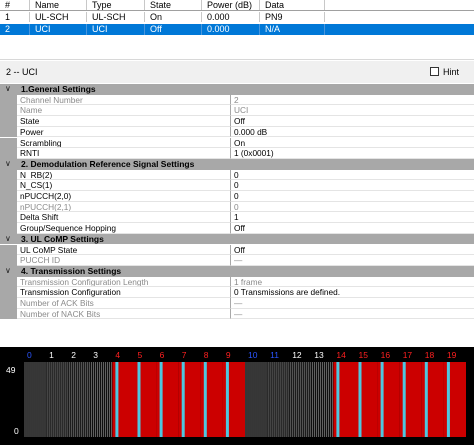 This screenshot has width=474, height=445. I want to click on table-cell: 1, so click(15, 17).